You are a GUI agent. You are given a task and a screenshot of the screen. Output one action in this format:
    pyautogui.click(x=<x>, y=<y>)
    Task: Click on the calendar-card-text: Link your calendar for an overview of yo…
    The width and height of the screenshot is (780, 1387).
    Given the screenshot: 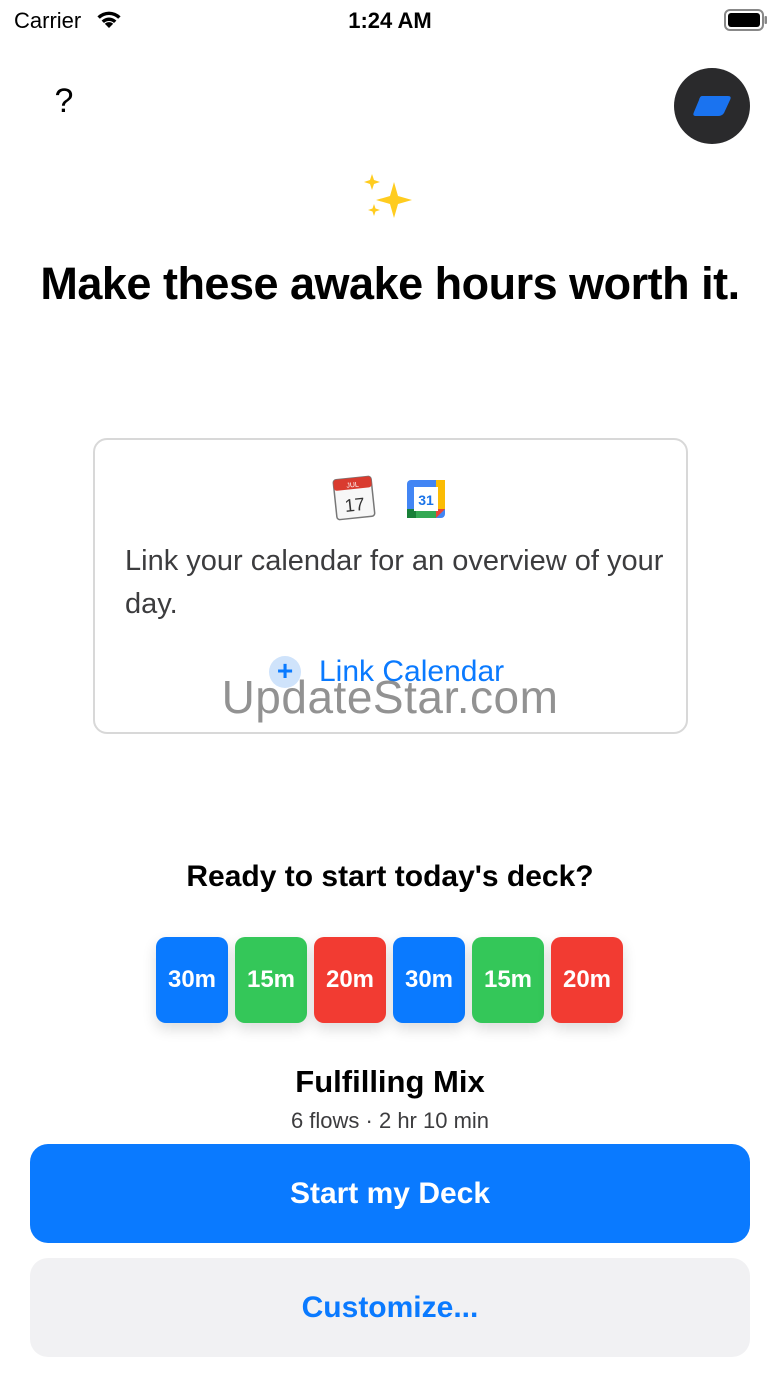 What is the action you would take?
    pyautogui.click(x=394, y=582)
    